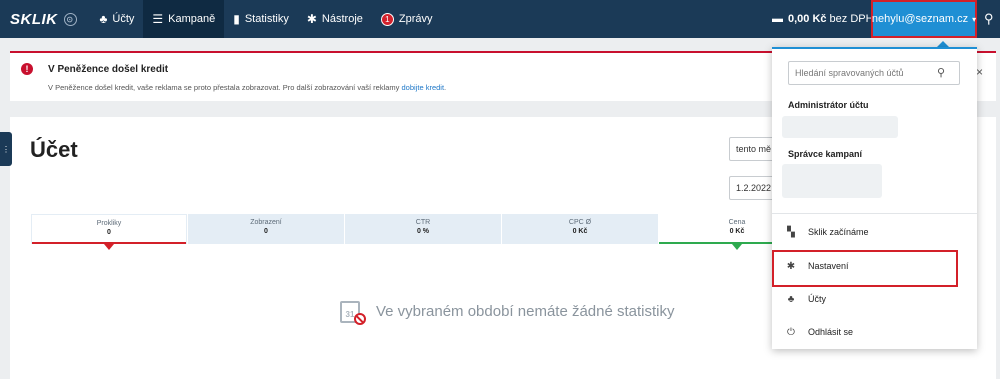 This screenshot has width=1000, height=379. What do you see at coordinates (360, 319) in the screenshot?
I see `no-entry-icon` at bounding box center [360, 319].